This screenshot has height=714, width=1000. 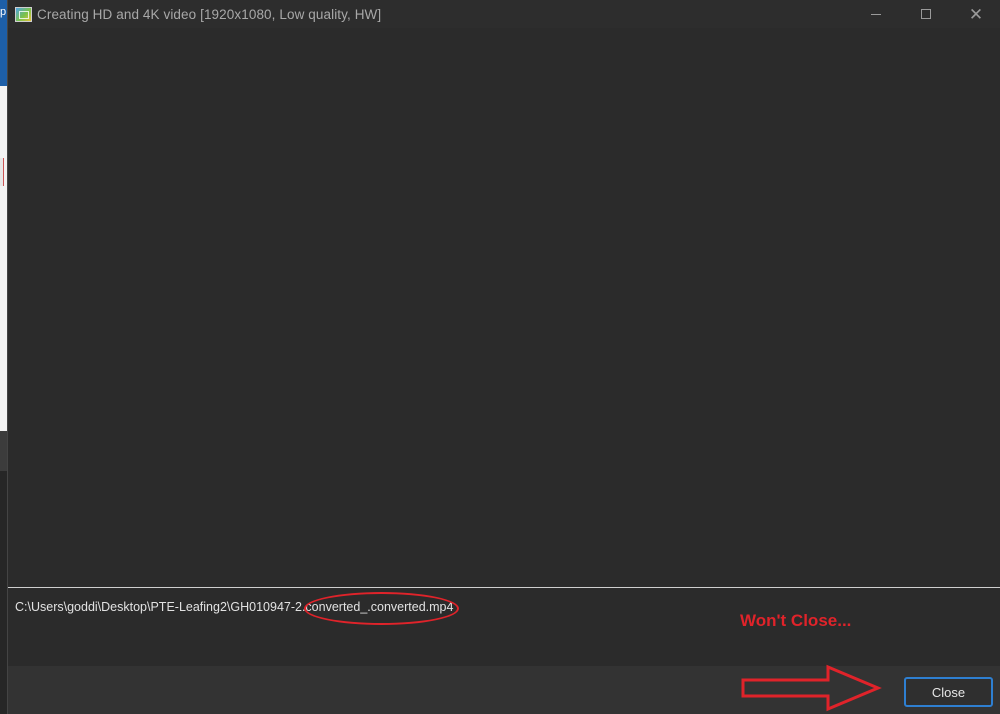 I want to click on annotation-ellipse, so click(x=381, y=608).